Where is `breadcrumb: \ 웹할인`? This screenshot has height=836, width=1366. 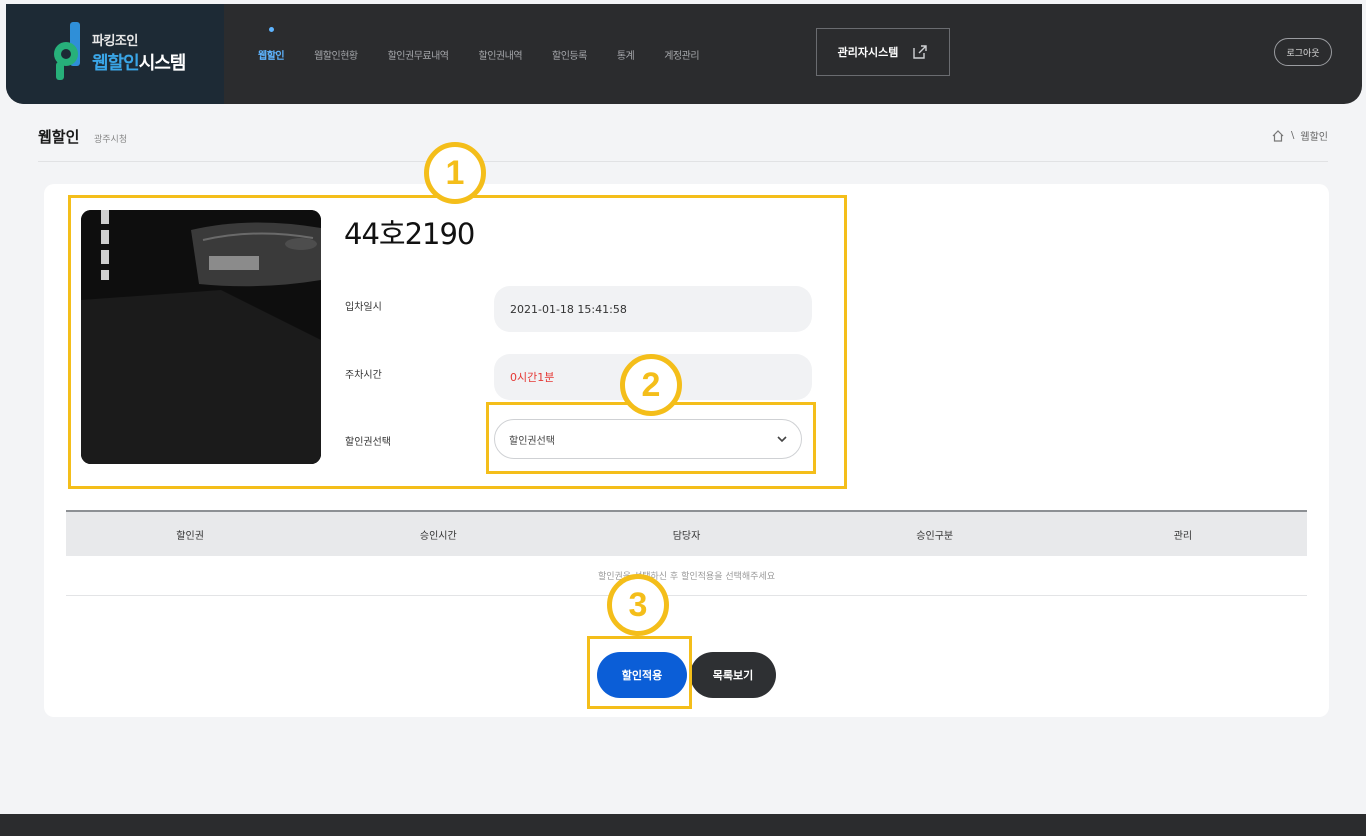
breadcrumb: \ 웹할인 is located at coordinates (1299, 135).